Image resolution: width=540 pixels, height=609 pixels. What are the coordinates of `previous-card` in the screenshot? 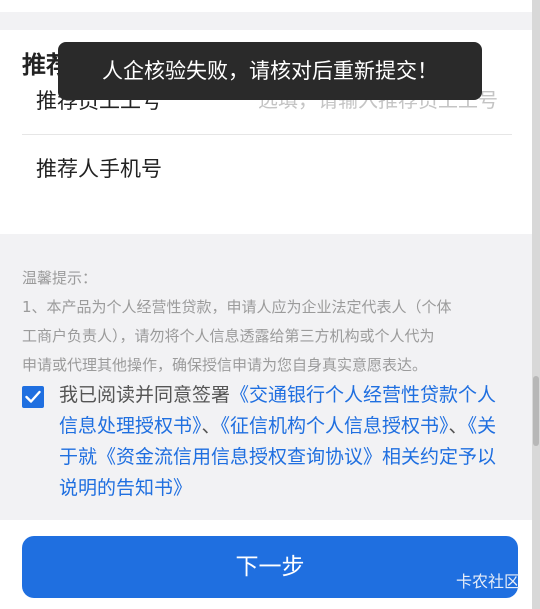 It's located at (266, 6).